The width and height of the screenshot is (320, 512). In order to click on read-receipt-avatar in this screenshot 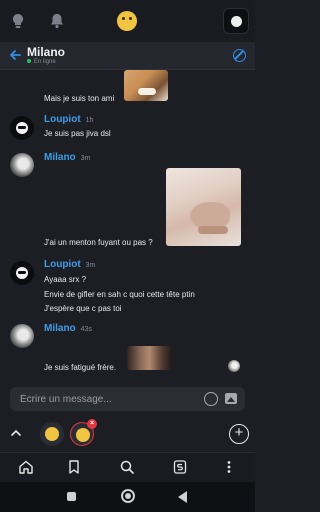, I will do `click(234, 366)`.